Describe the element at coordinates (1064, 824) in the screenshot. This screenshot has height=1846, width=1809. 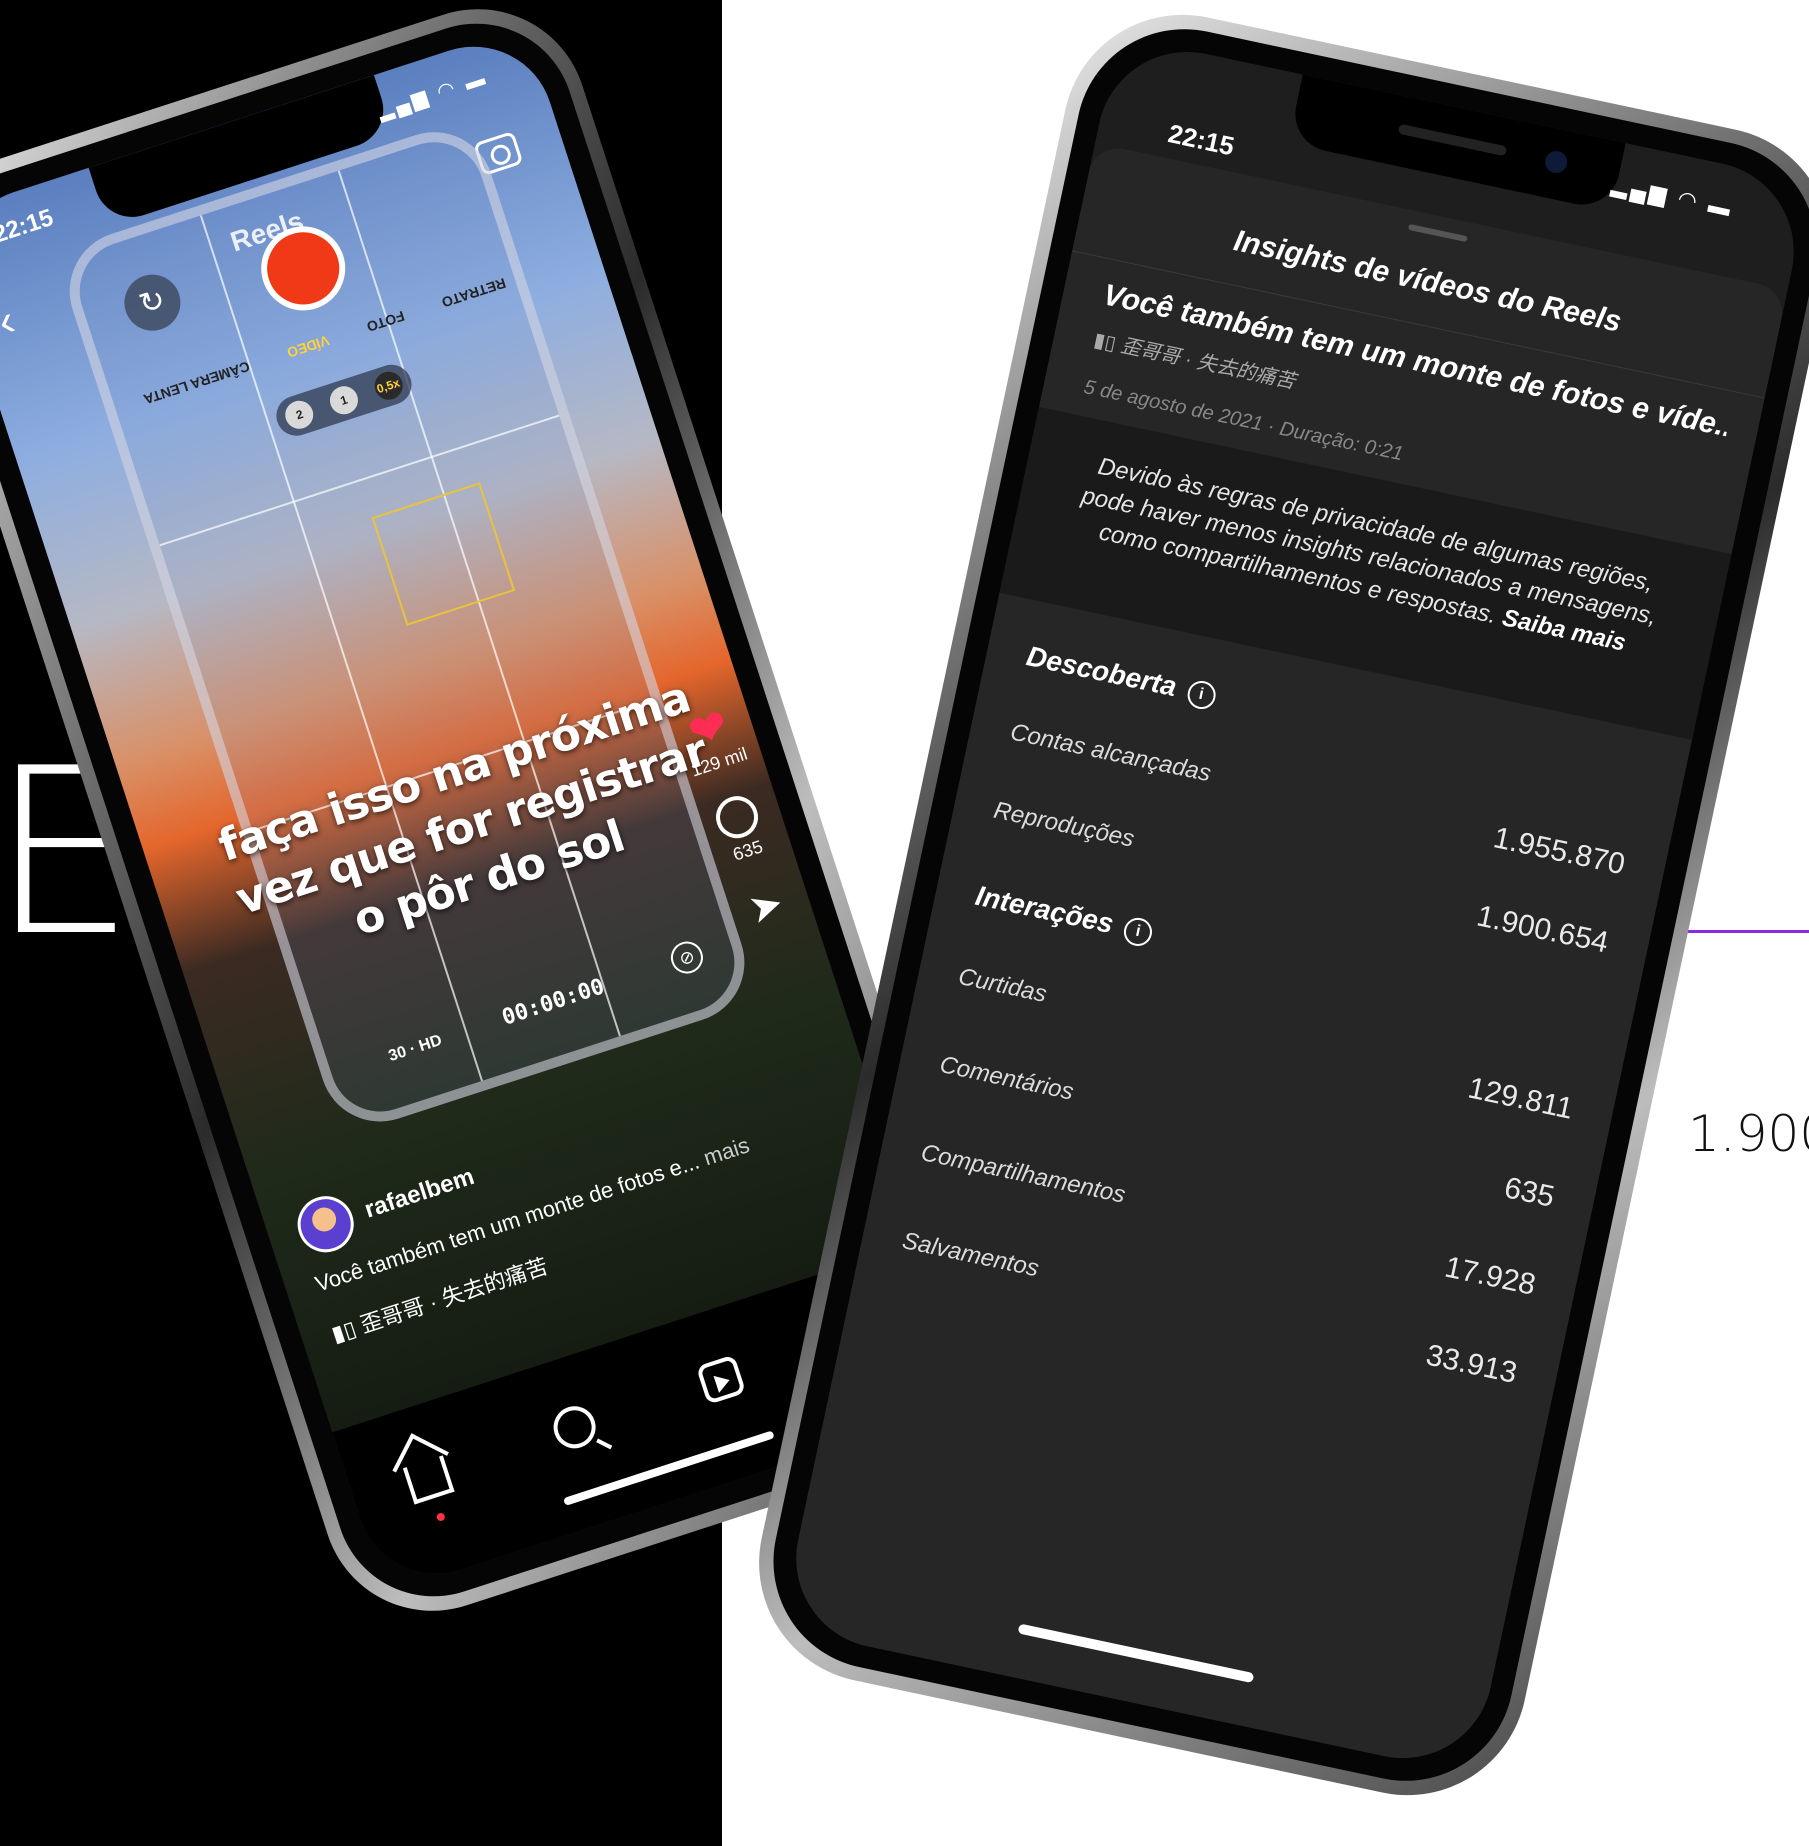
I see `metric-label: Reproduções` at that location.